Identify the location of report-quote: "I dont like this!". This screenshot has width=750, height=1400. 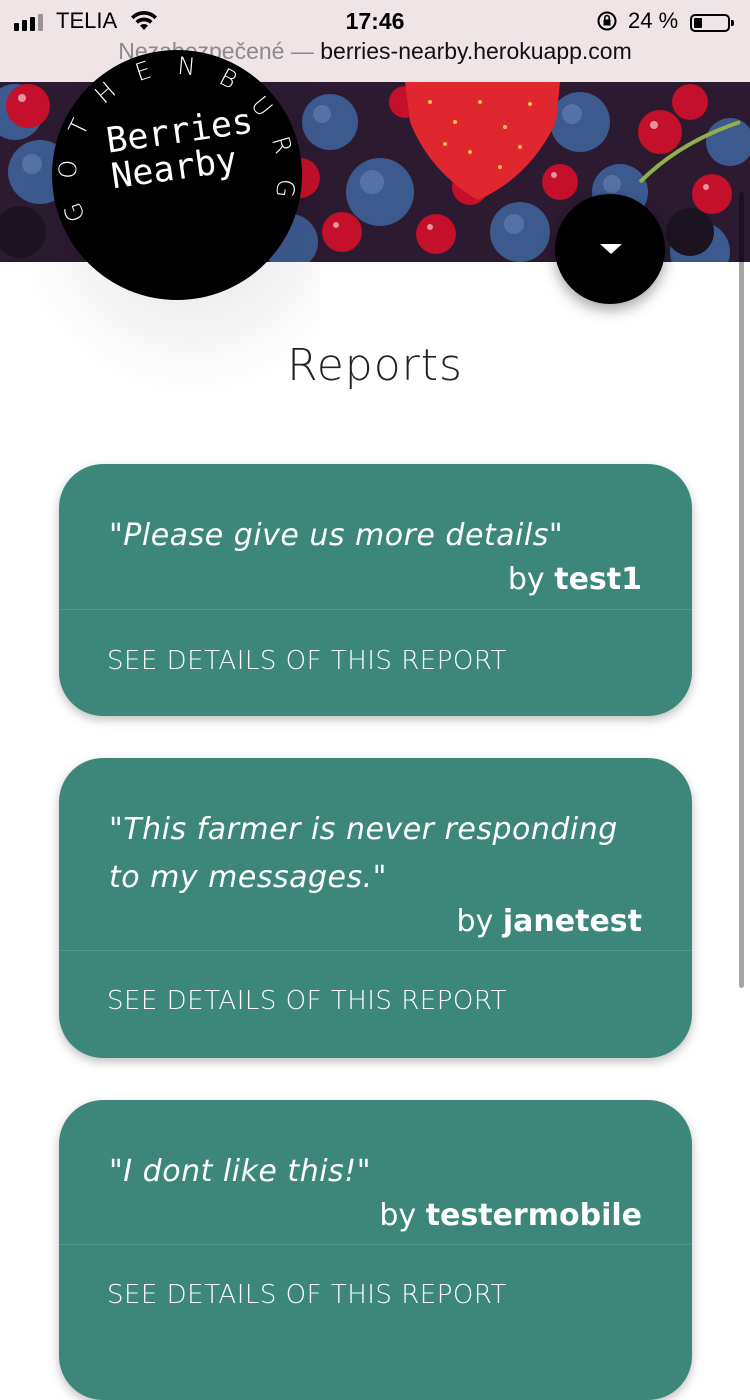
(240, 1171).